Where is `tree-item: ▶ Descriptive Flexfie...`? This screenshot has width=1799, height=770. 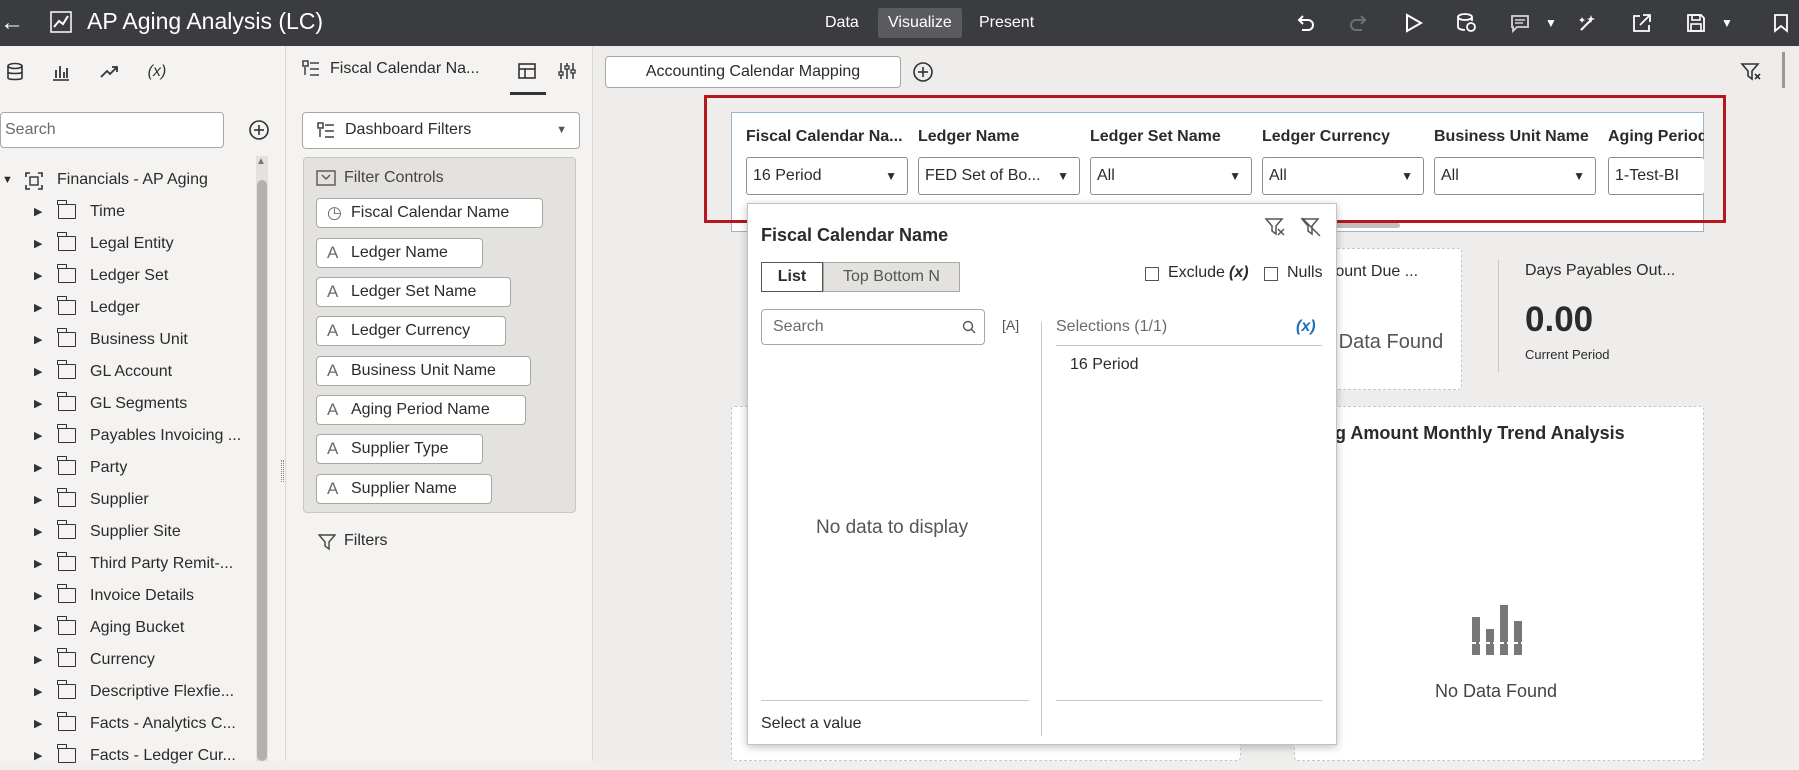 tree-item: ▶ Descriptive Flexfie... is located at coordinates (125, 692).